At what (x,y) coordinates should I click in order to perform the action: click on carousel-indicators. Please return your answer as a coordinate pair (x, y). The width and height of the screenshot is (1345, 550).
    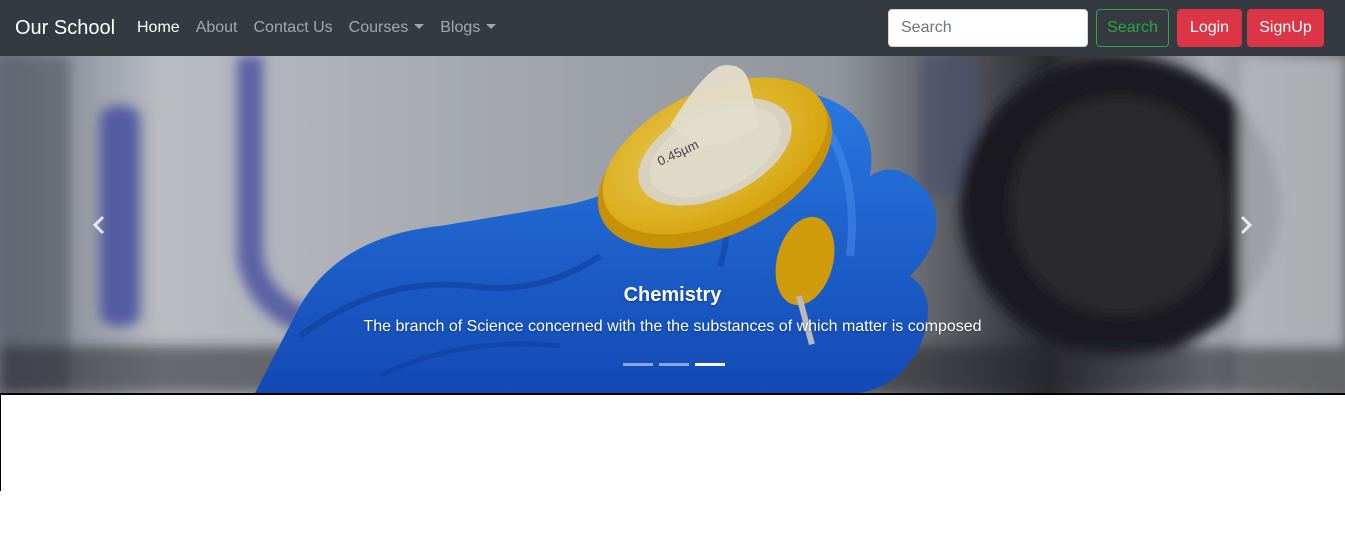
    Looking at the image, I should click on (677, 364).